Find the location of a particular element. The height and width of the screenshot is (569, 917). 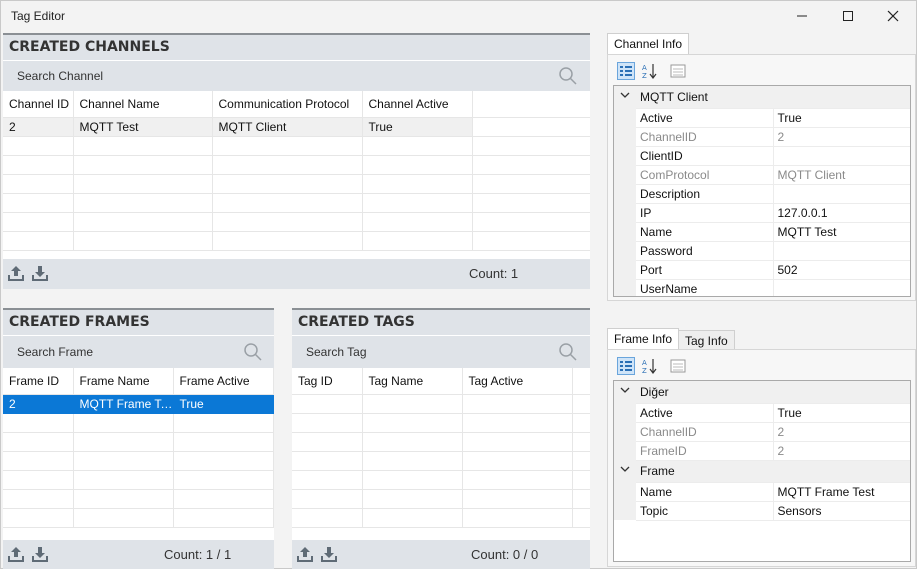

property-row: Name MQTT Frame Test is located at coordinates (762, 492).